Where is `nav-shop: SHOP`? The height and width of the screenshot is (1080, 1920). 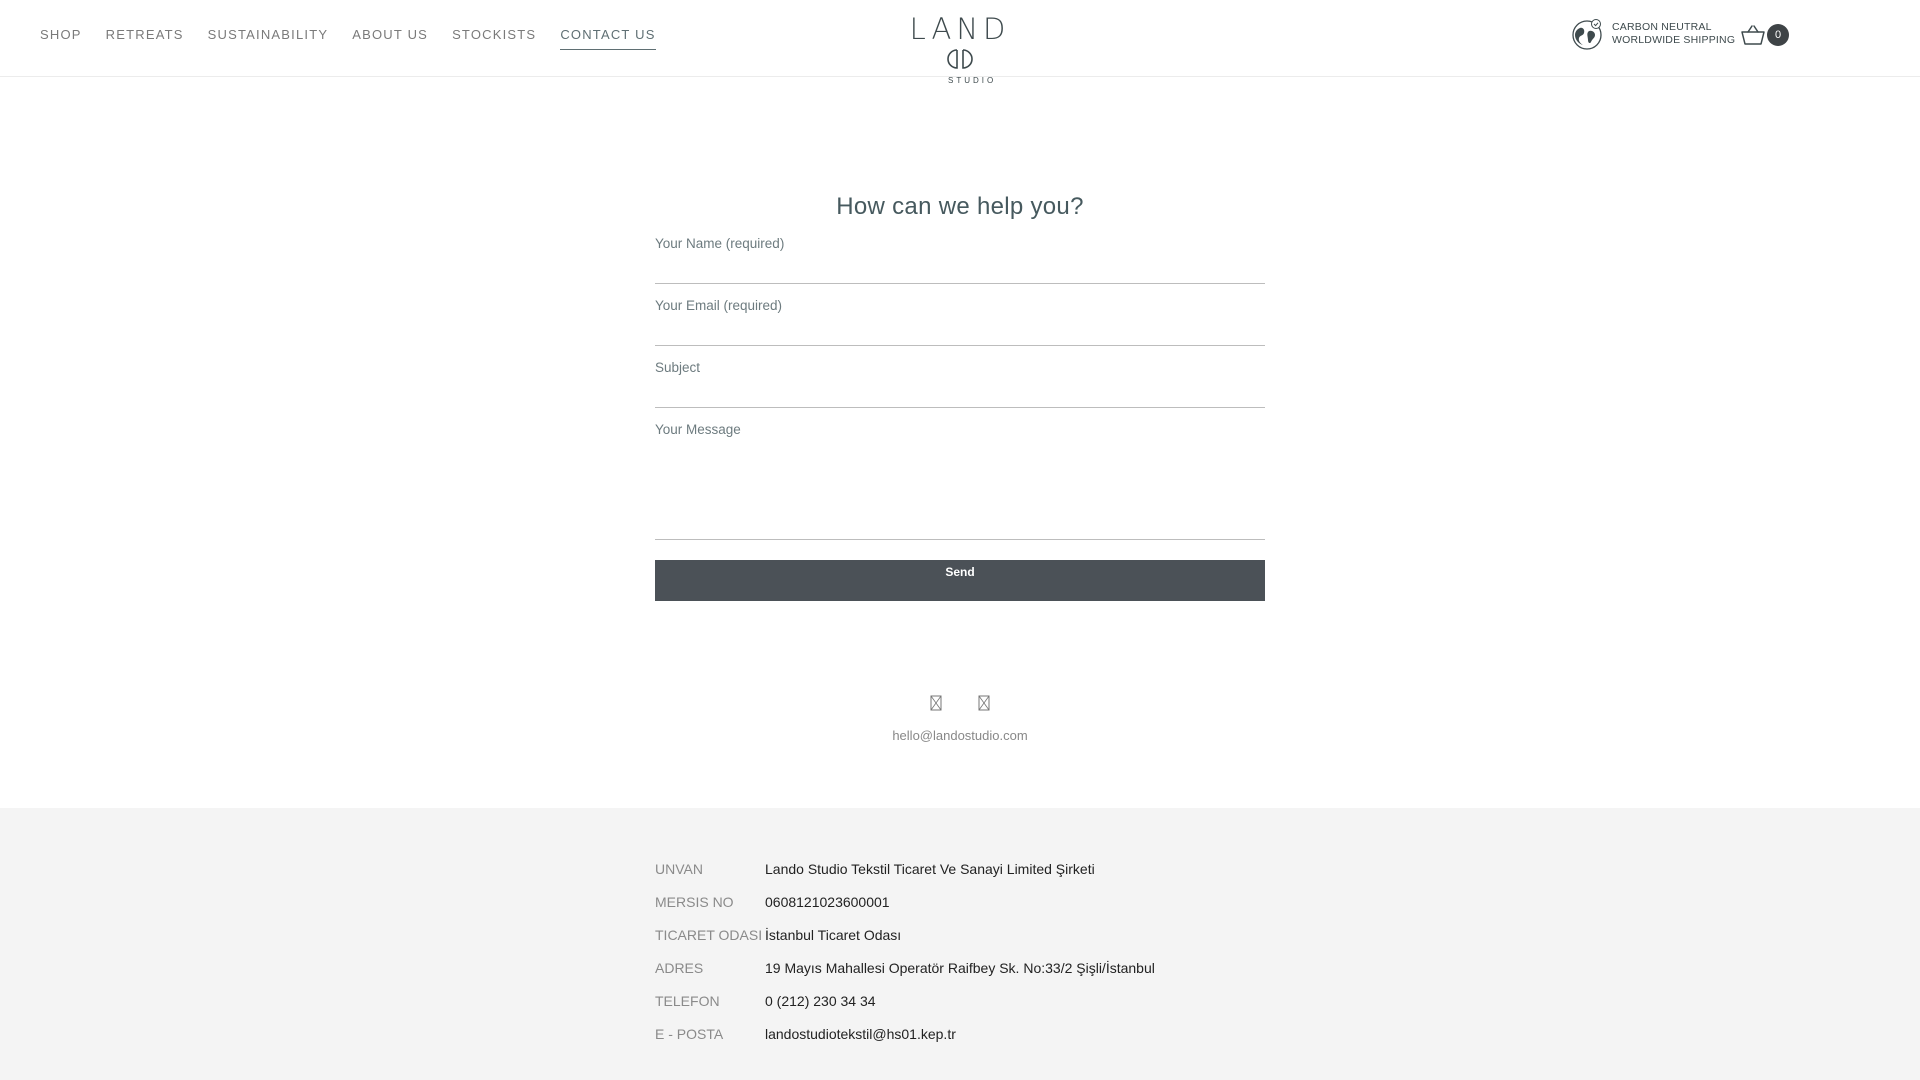 nav-shop: SHOP is located at coordinates (61, 38).